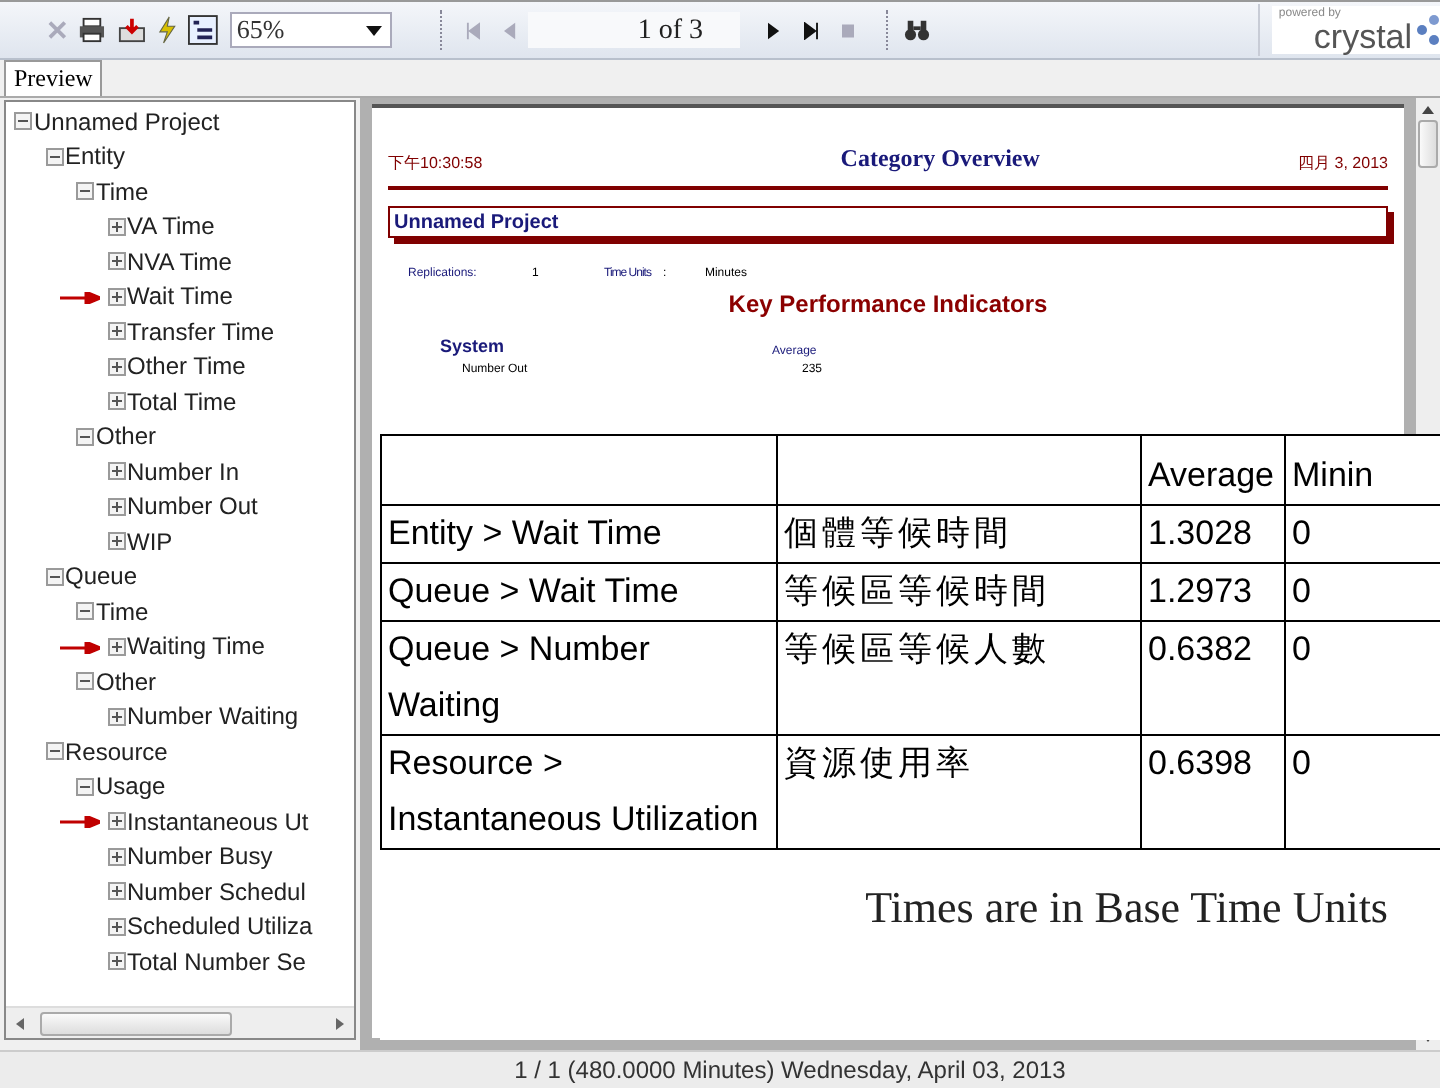  Describe the element at coordinates (186, 366) in the screenshot. I see `tree-item: Other Time` at that location.